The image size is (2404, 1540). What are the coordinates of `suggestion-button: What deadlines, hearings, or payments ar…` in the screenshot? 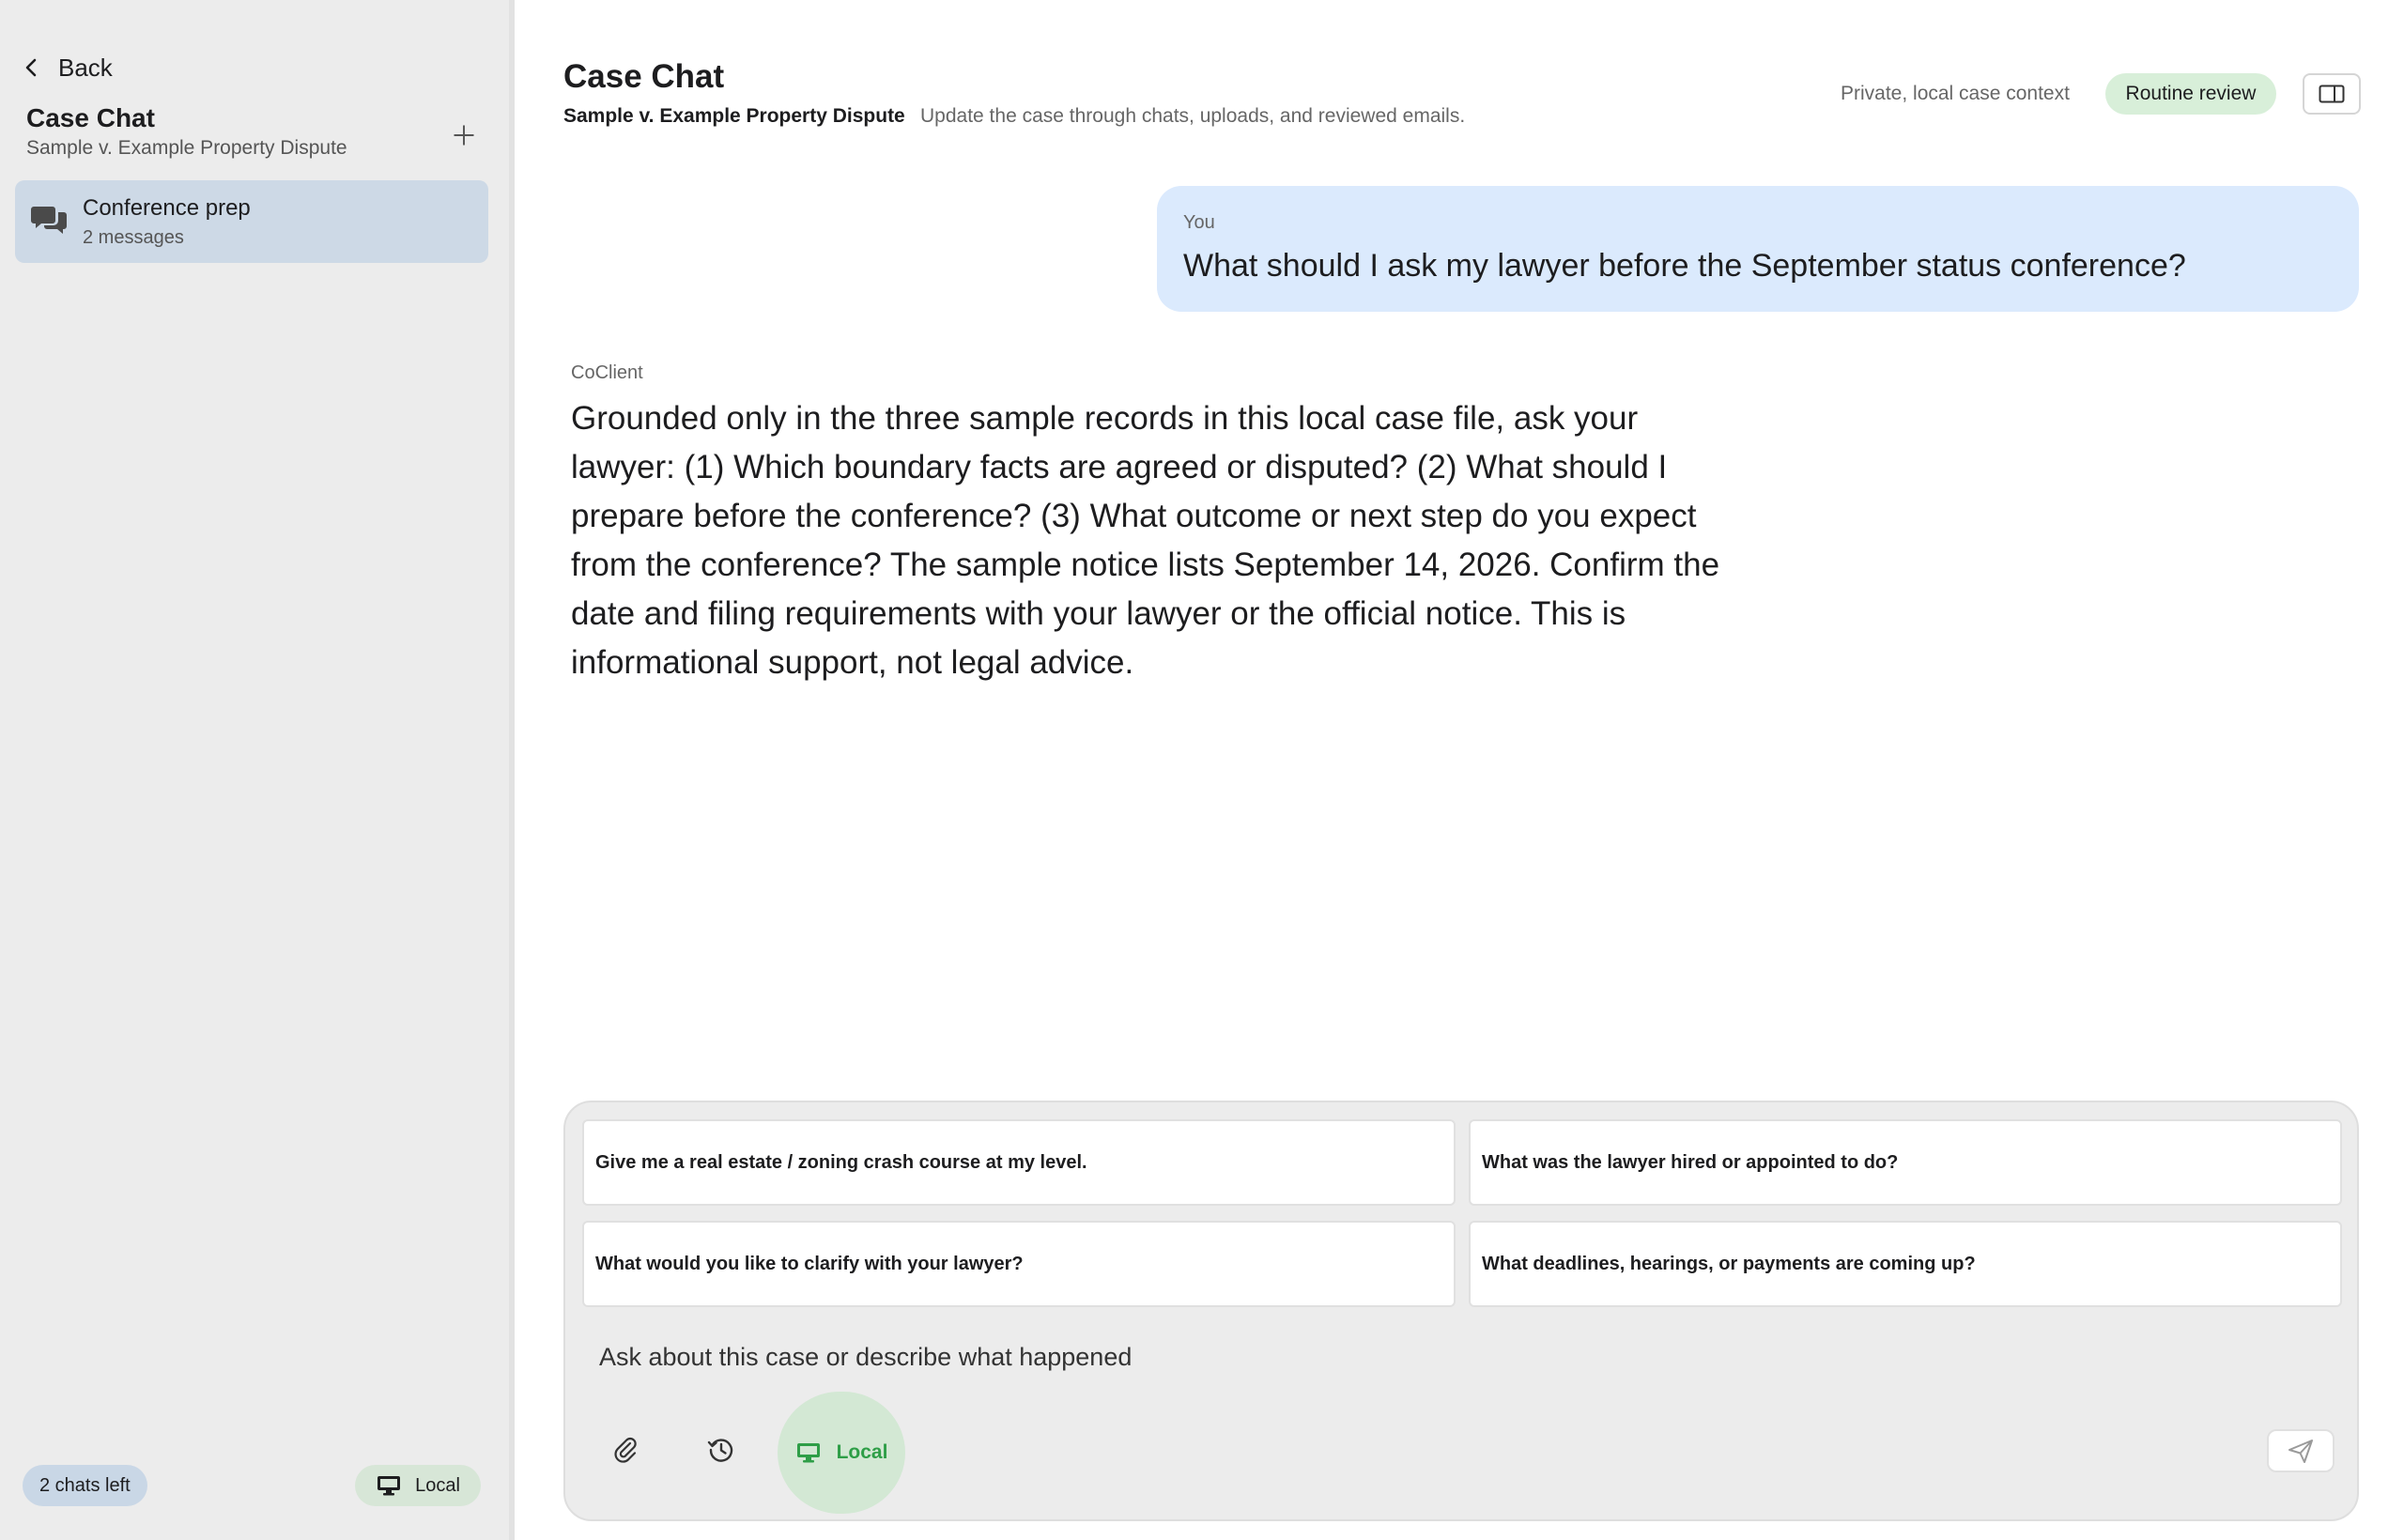 It's located at (1905, 1264).